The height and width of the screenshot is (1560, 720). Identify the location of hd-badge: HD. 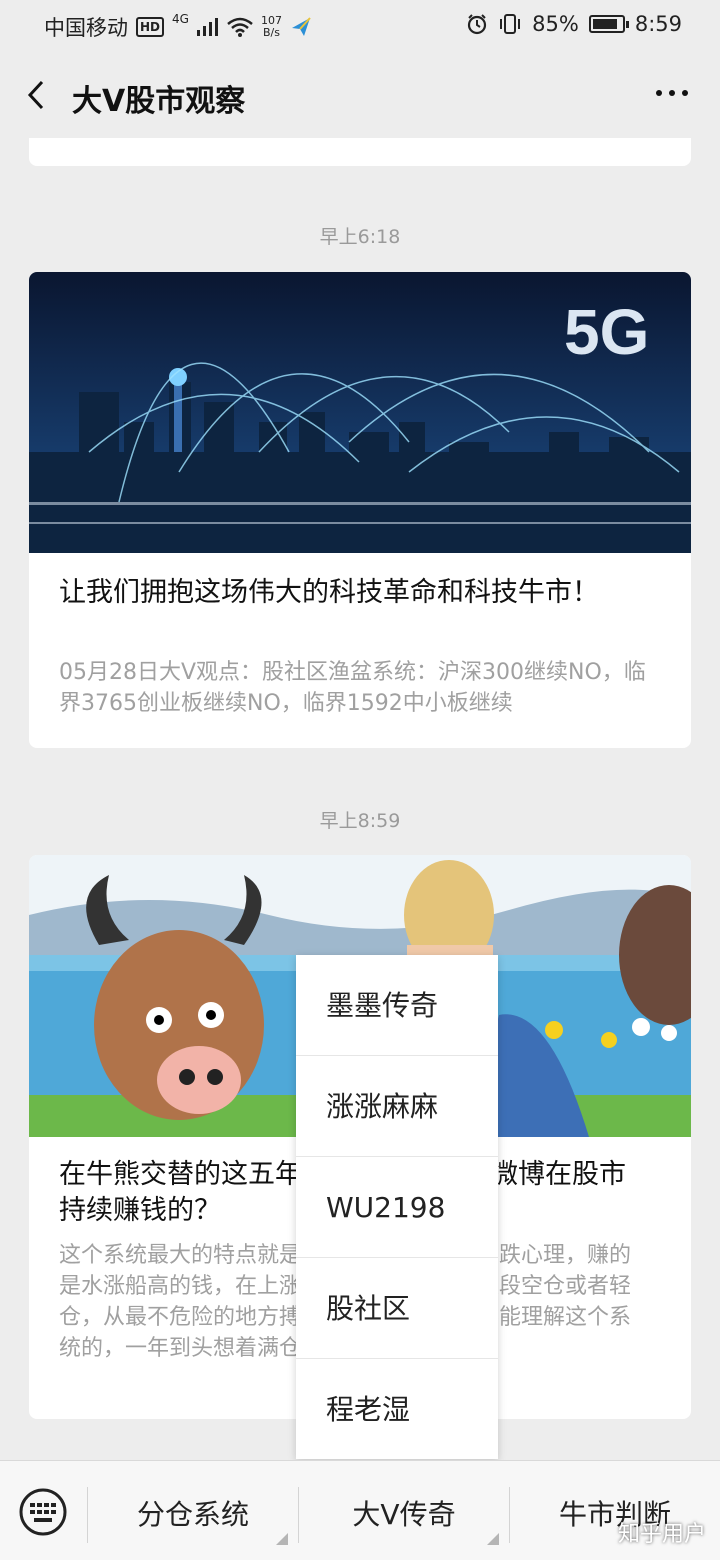
(150, 27).